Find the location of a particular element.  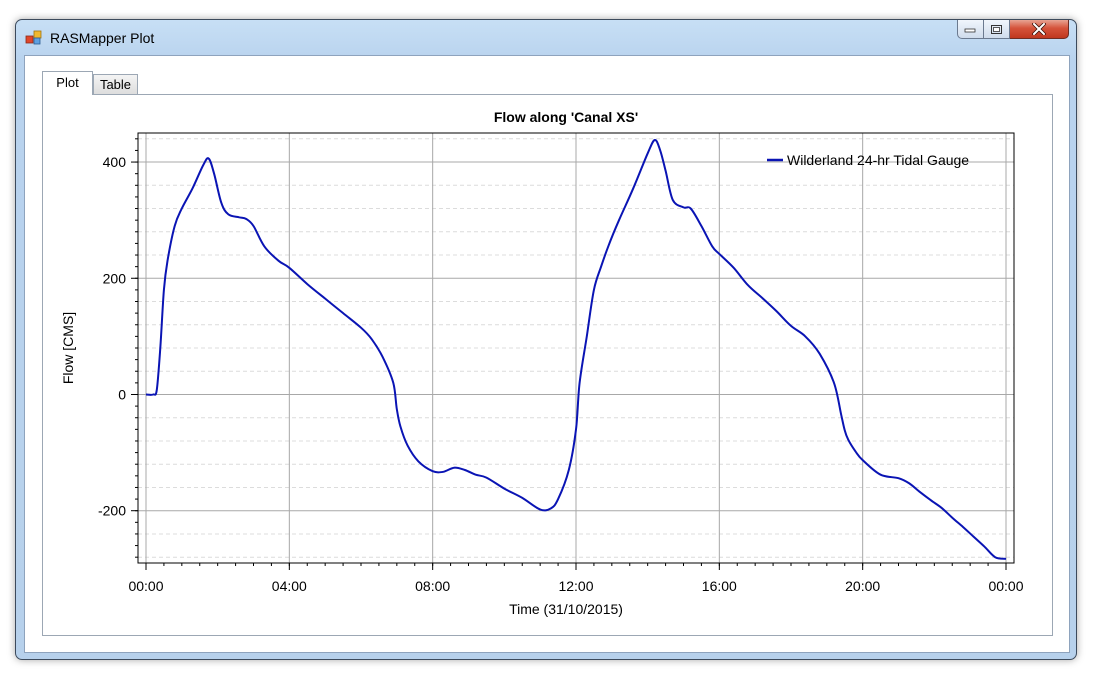

minimize-button is located at coordinates (970, 29).